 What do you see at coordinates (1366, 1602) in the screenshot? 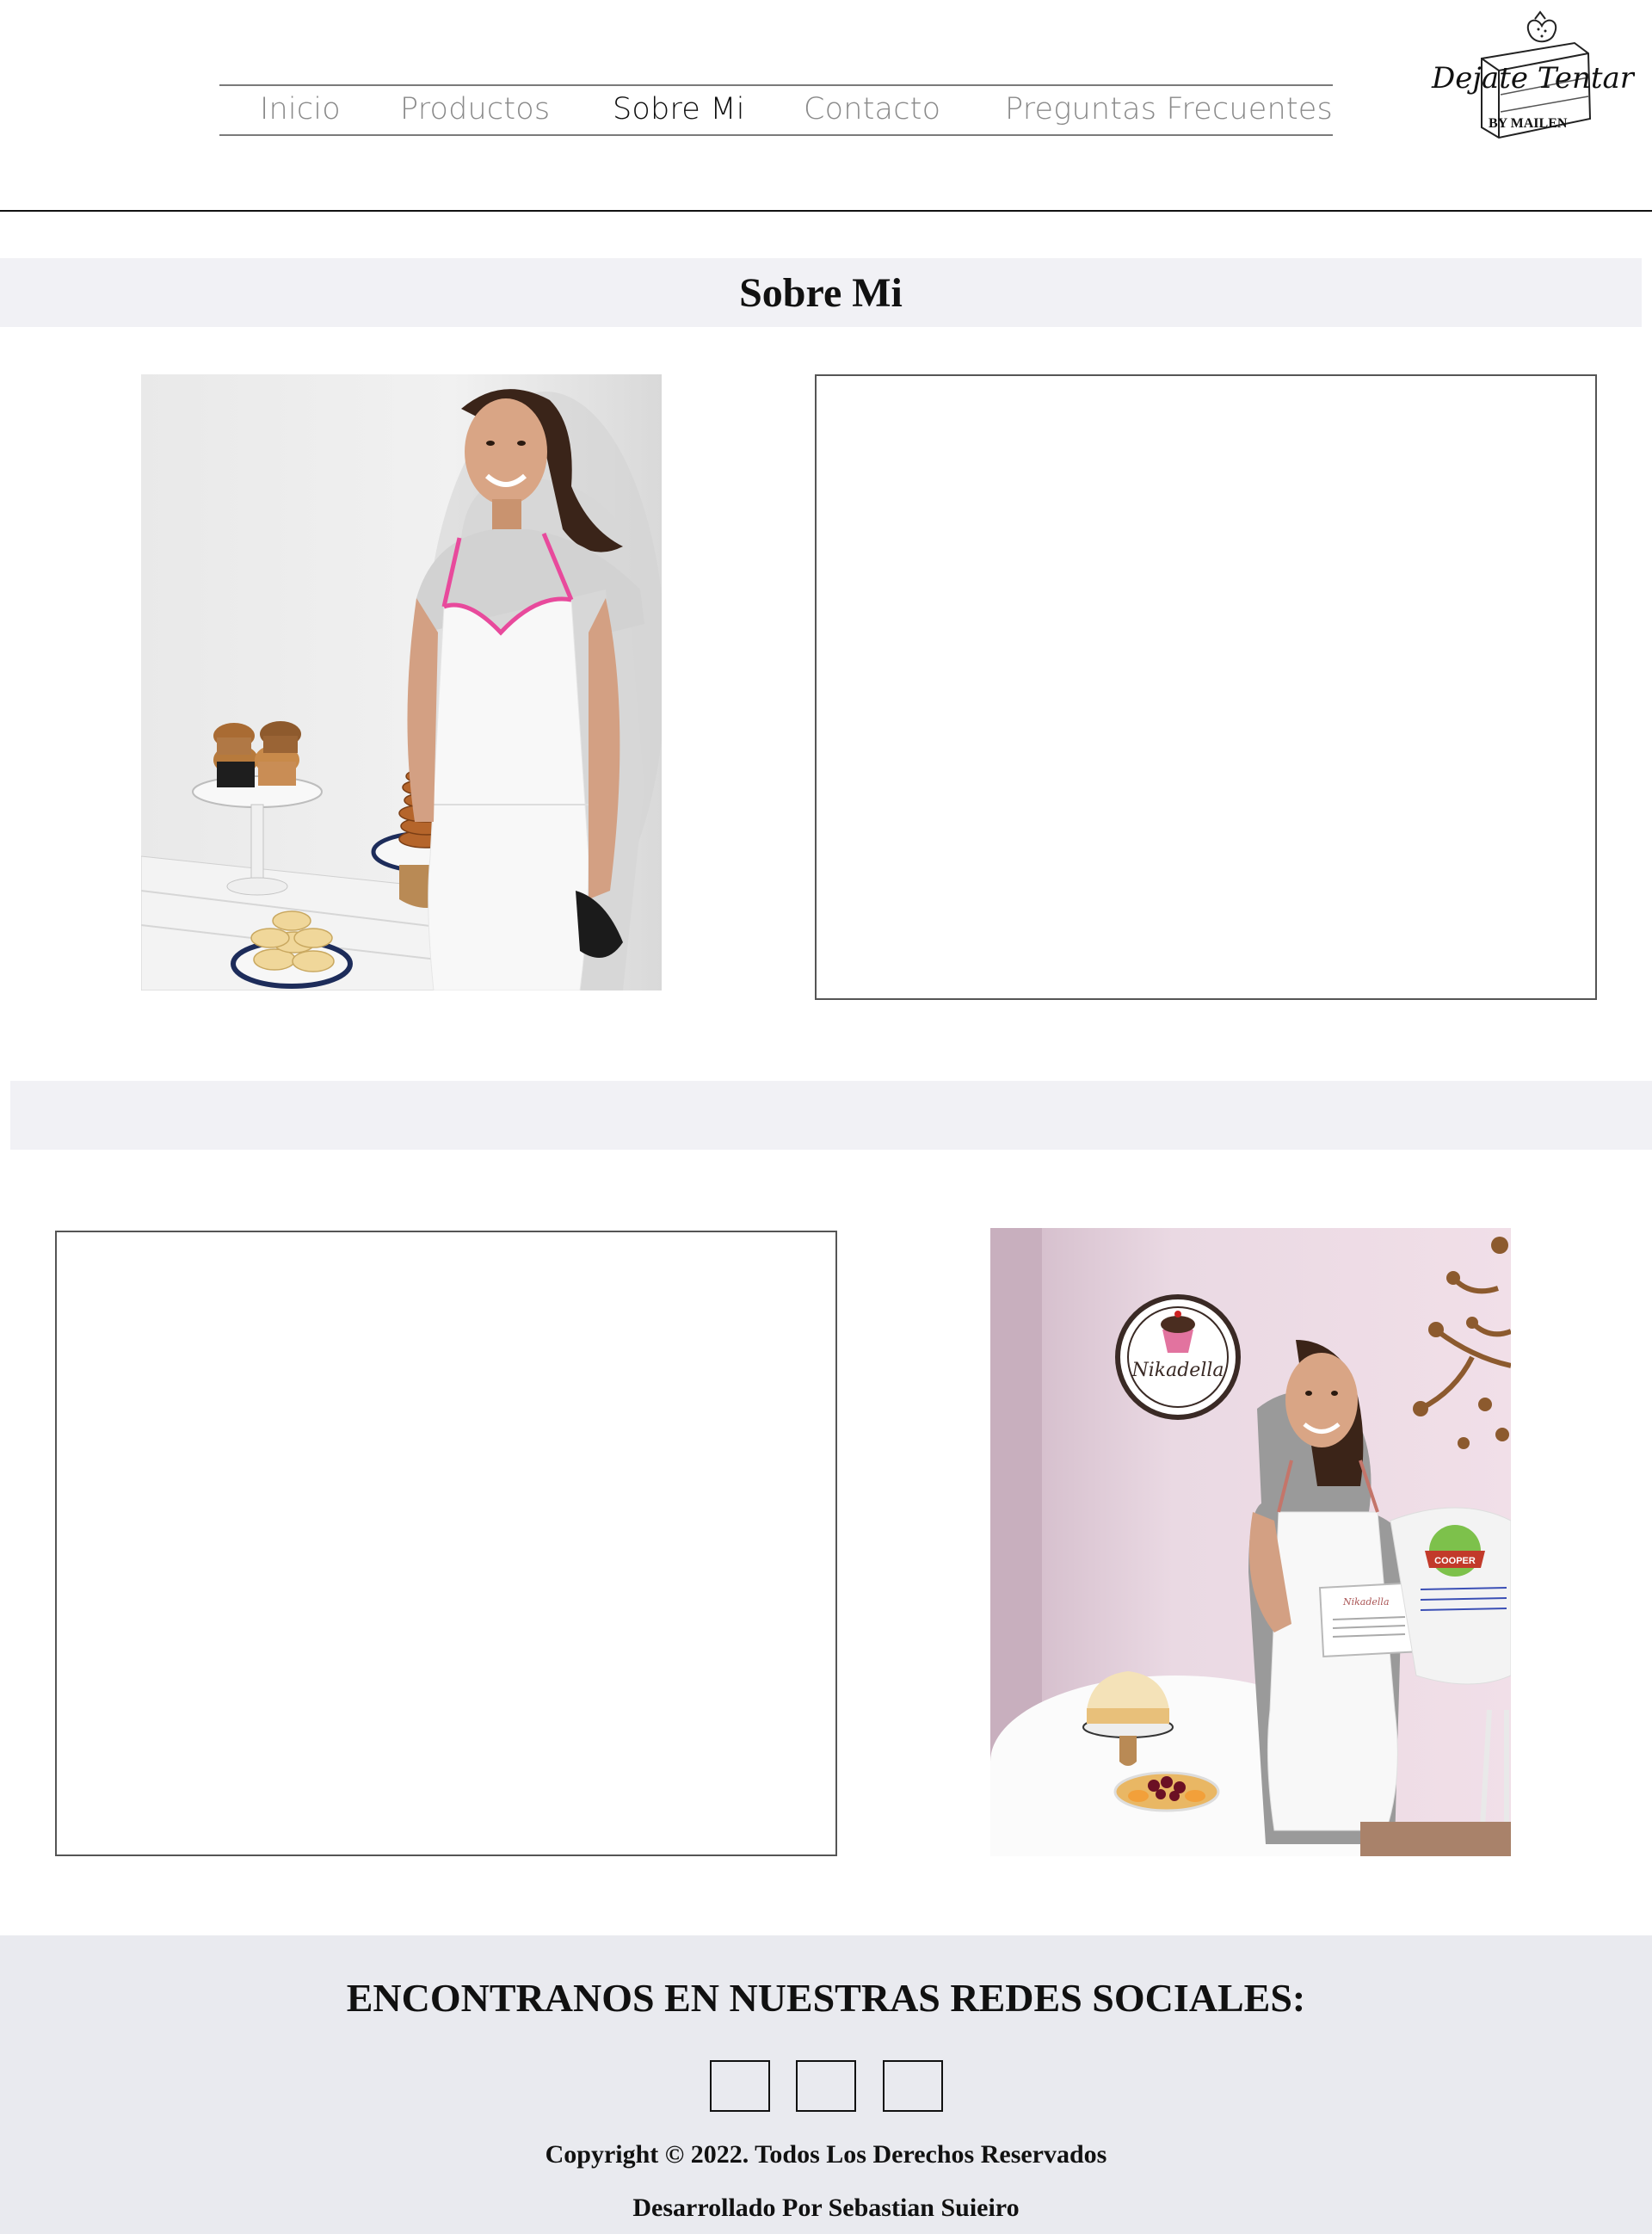
I see `certificate-text: Nikadella` at bounding box center [1366, 1602].